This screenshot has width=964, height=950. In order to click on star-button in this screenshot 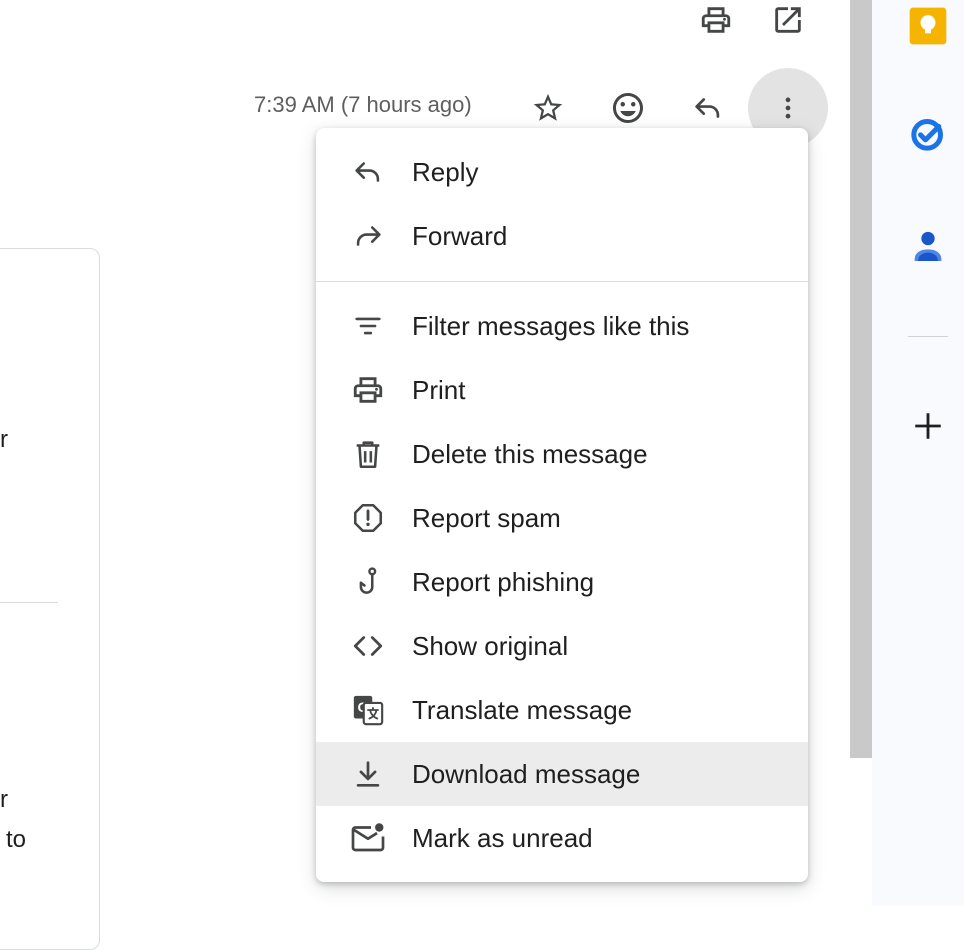, I will do `click(548, 108)`.